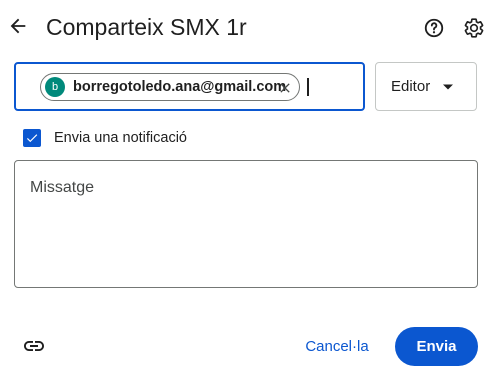 The image size is (496, 382). I want to click on text-caret, so click(308, 87).